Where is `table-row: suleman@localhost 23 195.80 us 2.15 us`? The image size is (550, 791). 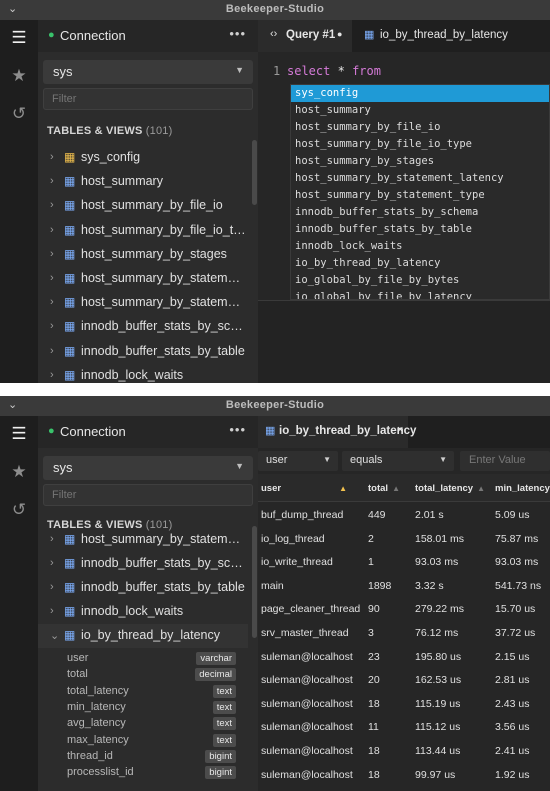 table-row: suleman@localhost 23 195.80 us 2.15 us is located at coordinates (404, 657).